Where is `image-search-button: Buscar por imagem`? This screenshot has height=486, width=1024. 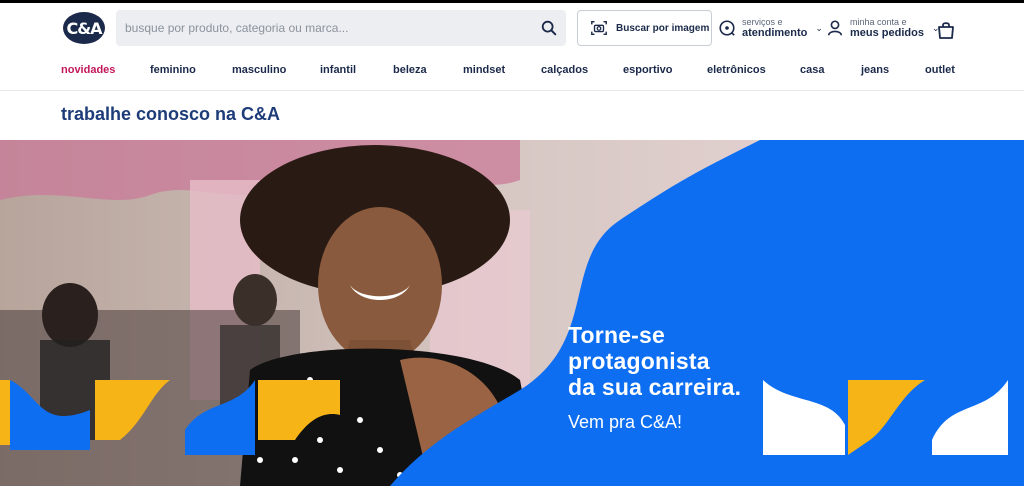
image-search-button: Buscar por imagem is located at coordinates (644, 28).